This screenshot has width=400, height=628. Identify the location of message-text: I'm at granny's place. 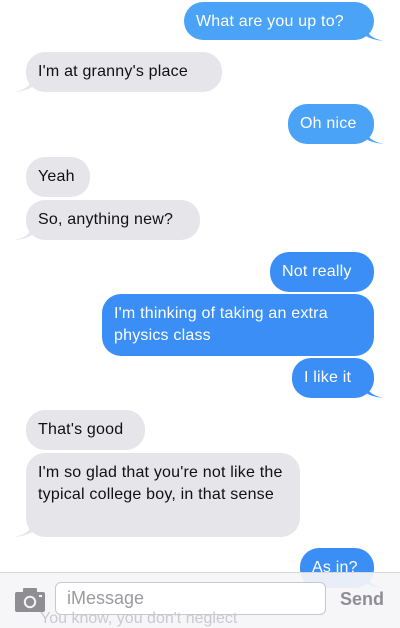
(113, 71).